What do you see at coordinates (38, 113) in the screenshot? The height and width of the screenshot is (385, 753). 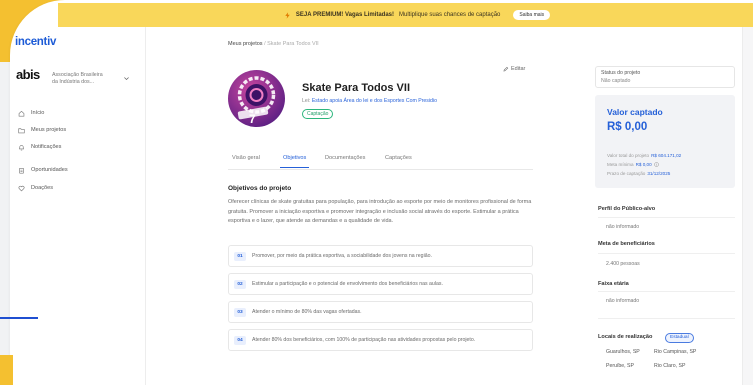 I see `sidebar-item-label: Início` at bounding box center [38, 113].